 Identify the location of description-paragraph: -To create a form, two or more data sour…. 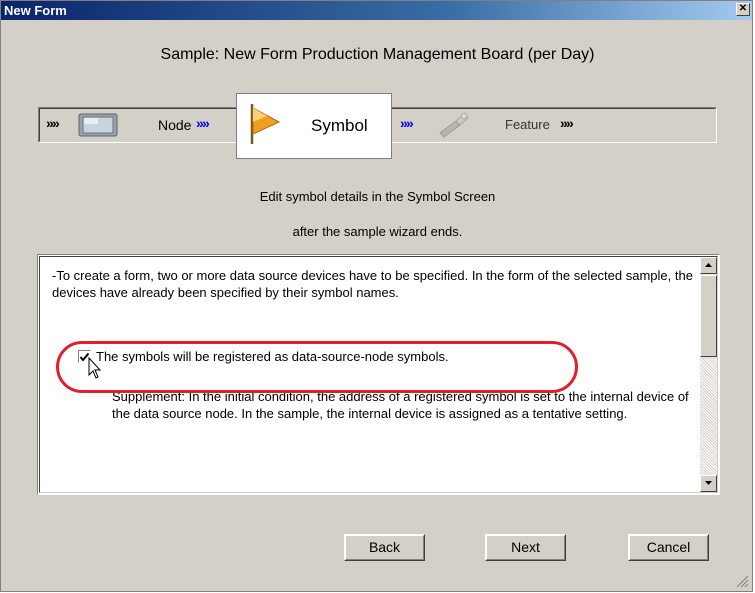
(372, 284).